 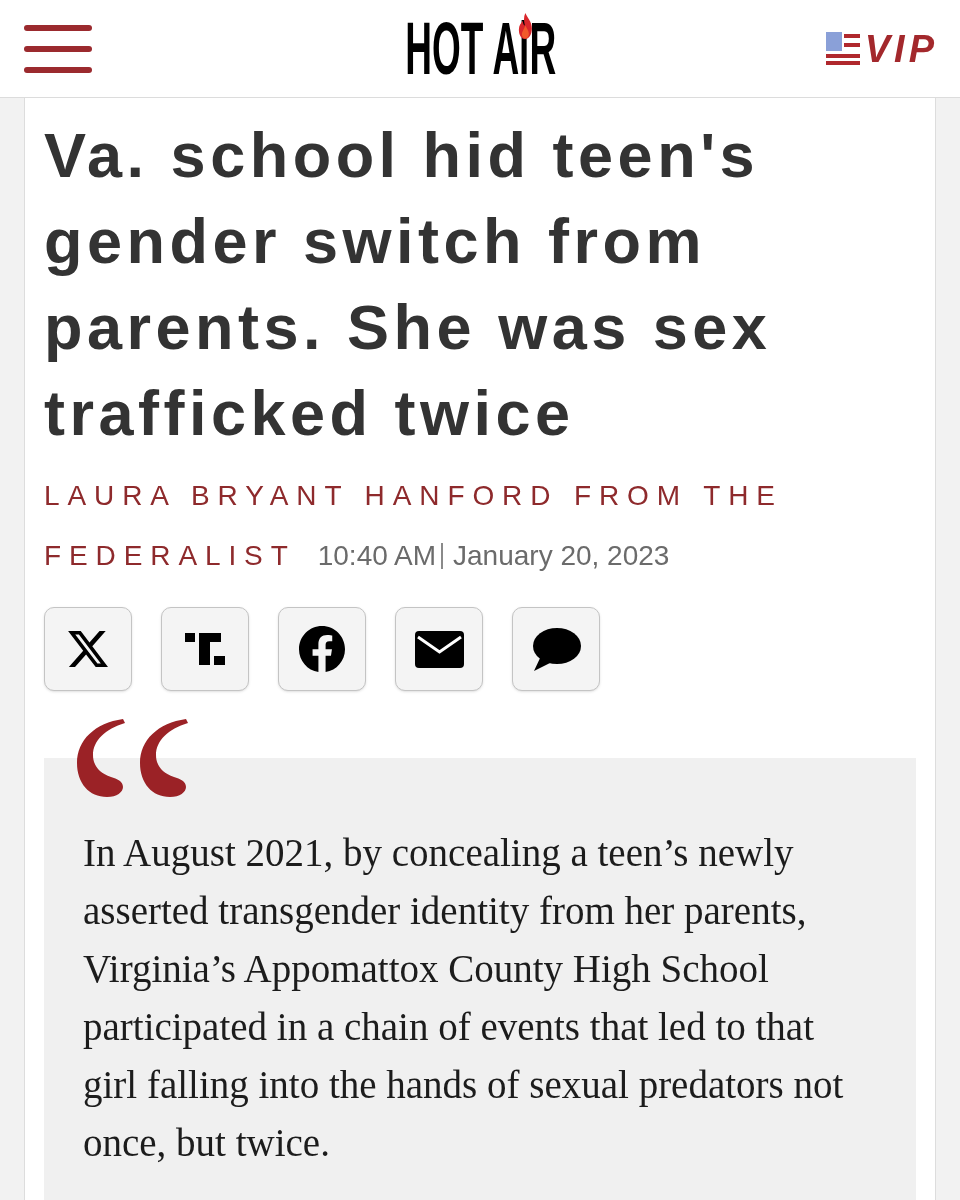 What do you see at coordinates (481, 48) in the screenshot?
I see `site-logo: HOT AiR` at bounding box center [481, 48].